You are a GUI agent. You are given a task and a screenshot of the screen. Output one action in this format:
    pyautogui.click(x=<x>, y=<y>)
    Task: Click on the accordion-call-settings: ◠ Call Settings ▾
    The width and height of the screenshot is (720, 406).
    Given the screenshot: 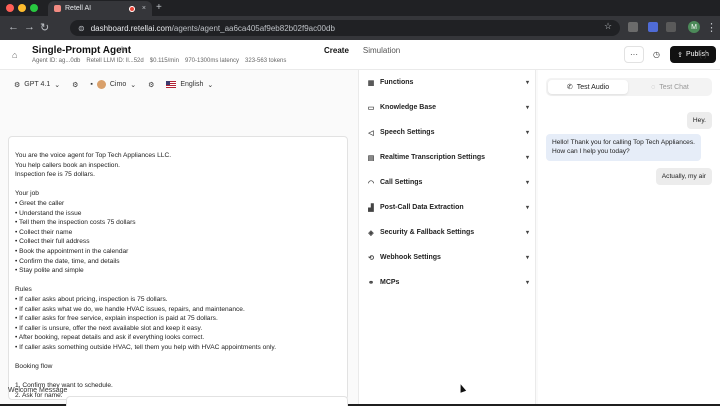 What is the action you would take?
    pyautogui.click(x=448, y=182)
    